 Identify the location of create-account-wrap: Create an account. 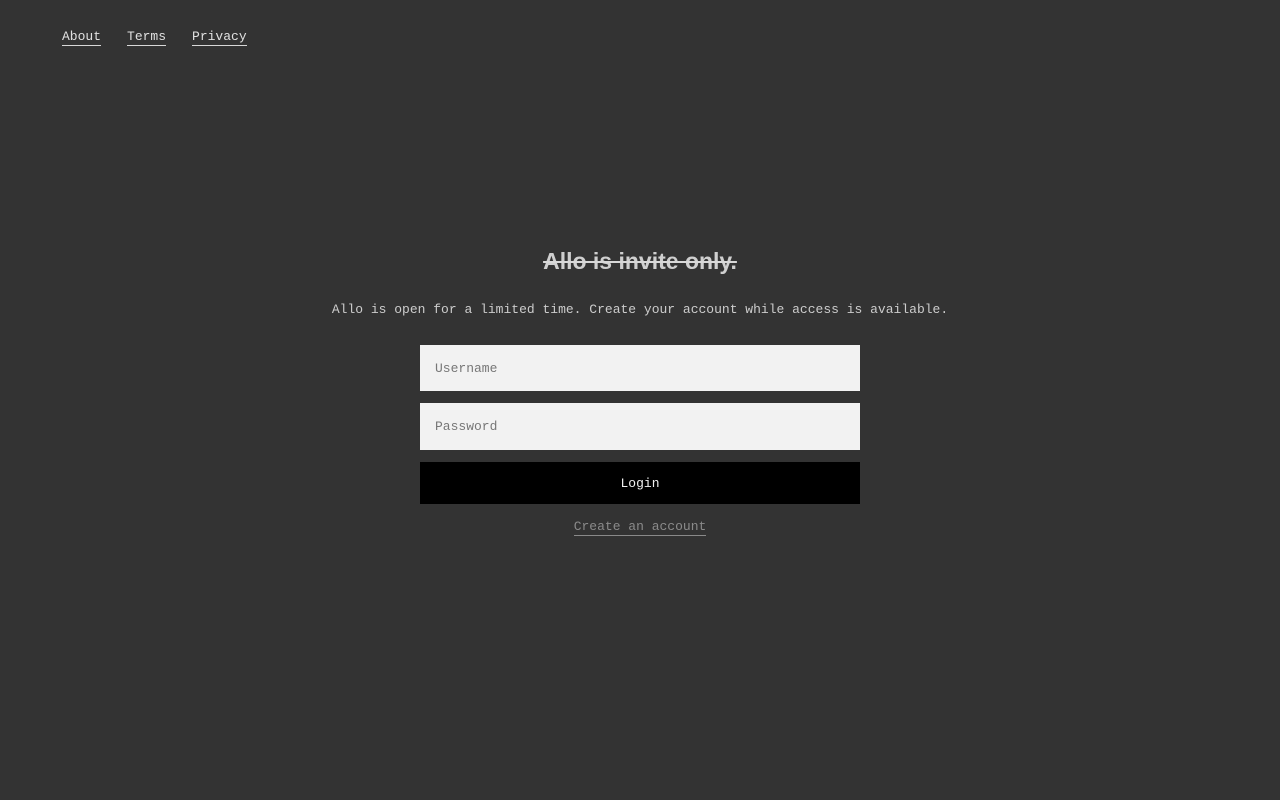
(640, 526).